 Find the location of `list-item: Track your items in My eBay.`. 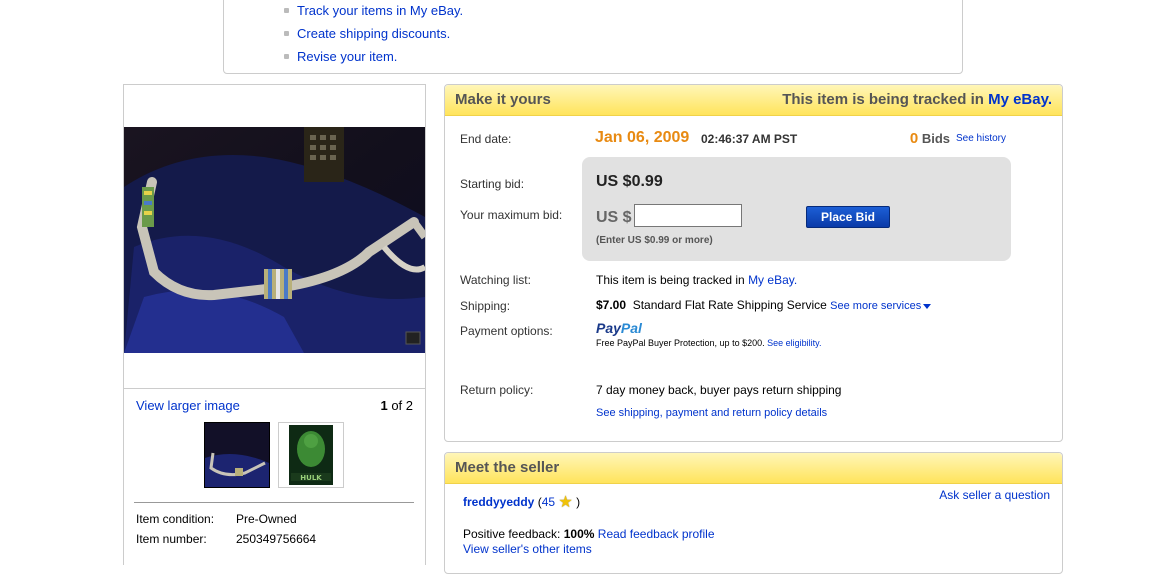

list-item: Track your items in My eBay. is located at coordinates (373, 13).